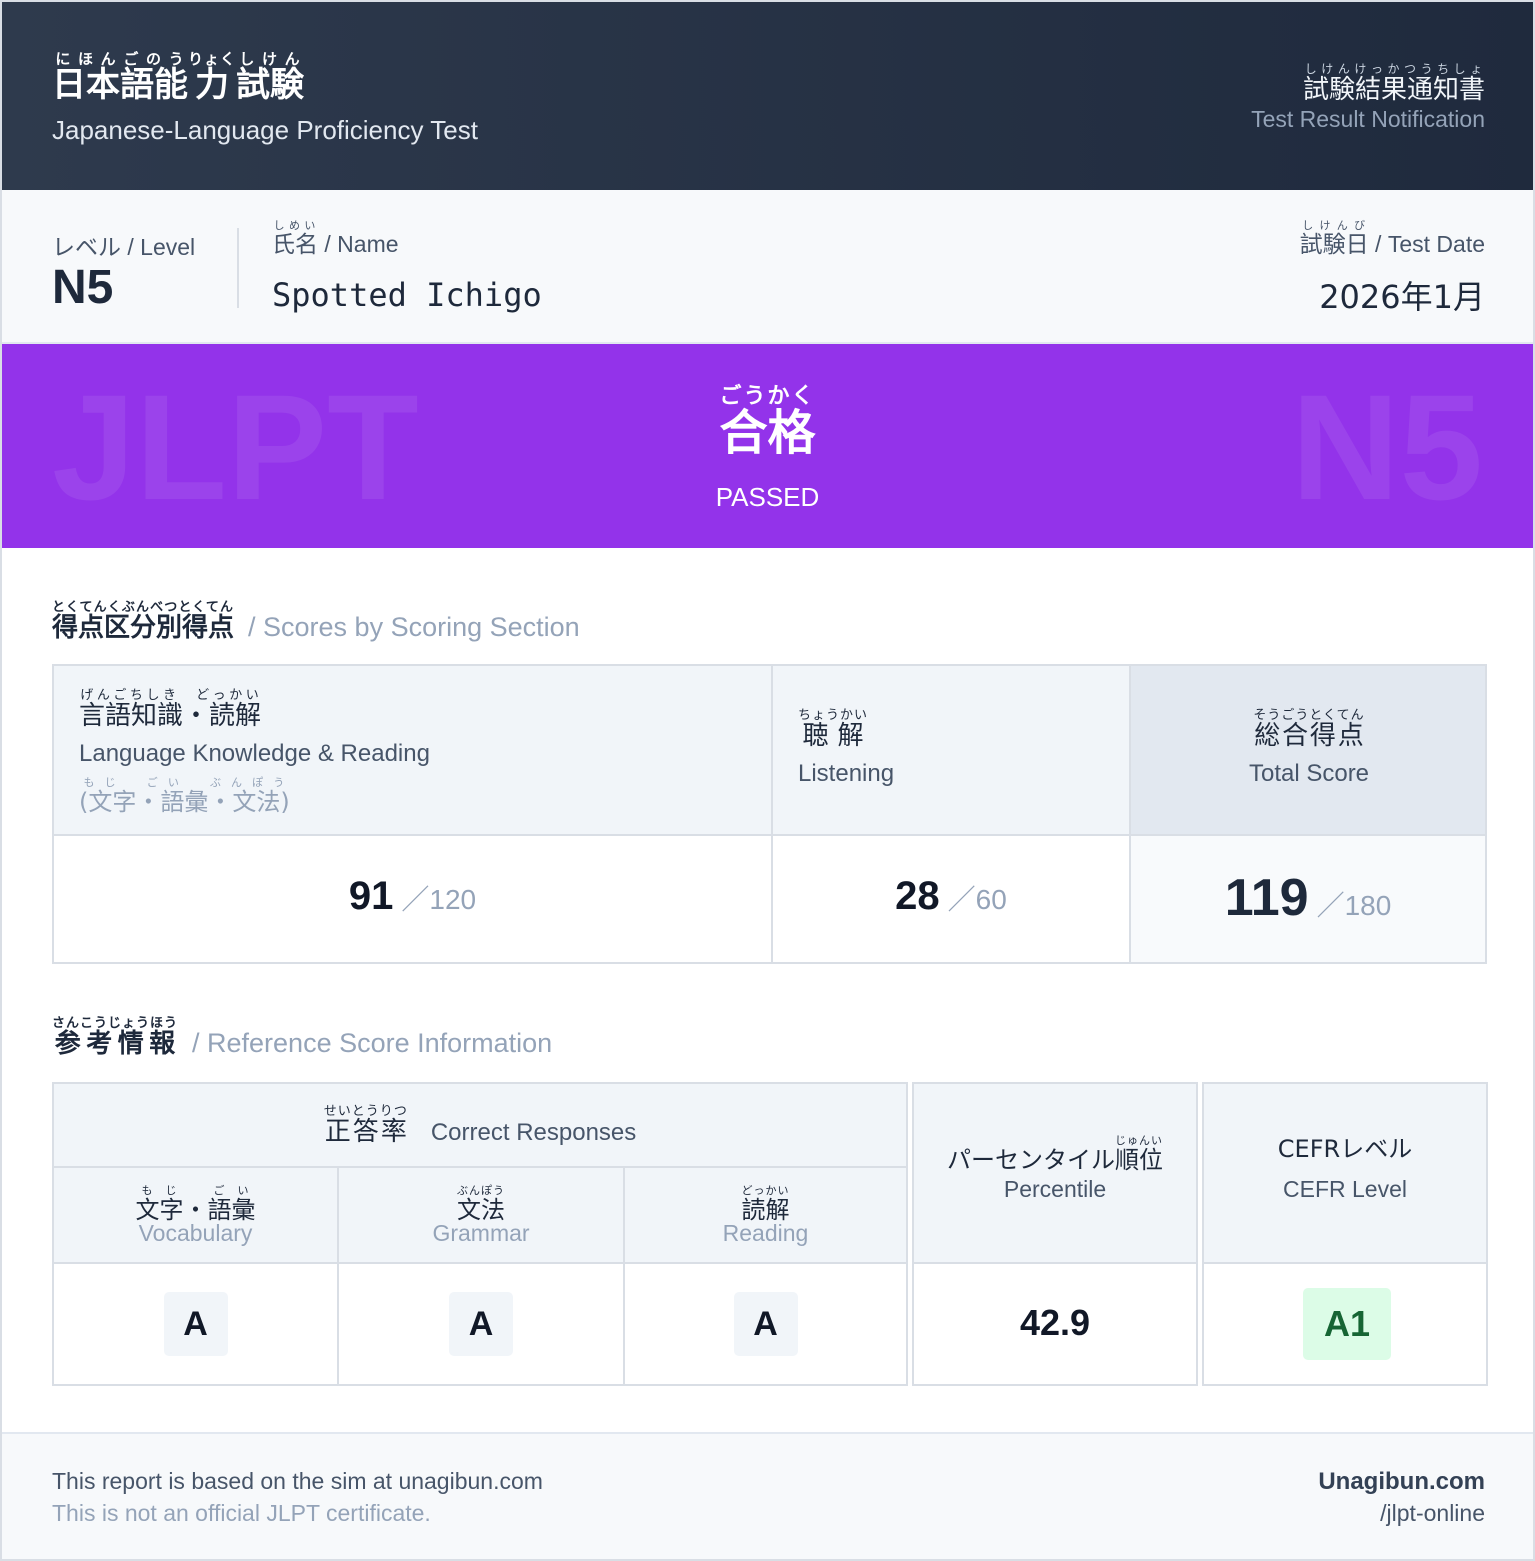 The width and height of the screenshot is (1535, 1561). Describe the element at coordinates (212, 59) in the screenshot. I see `title-part-2-reading: りょく` at that location.